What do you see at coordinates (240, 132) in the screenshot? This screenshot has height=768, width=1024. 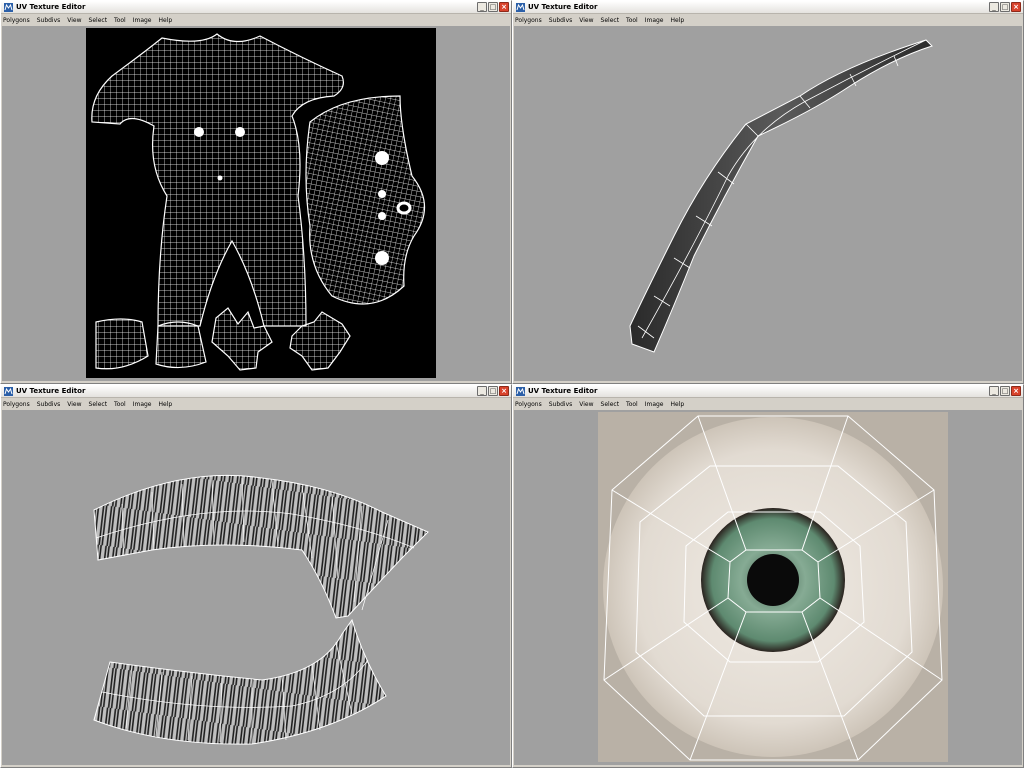 I see `nipple-uv-right` at bounding box center [240, 132].